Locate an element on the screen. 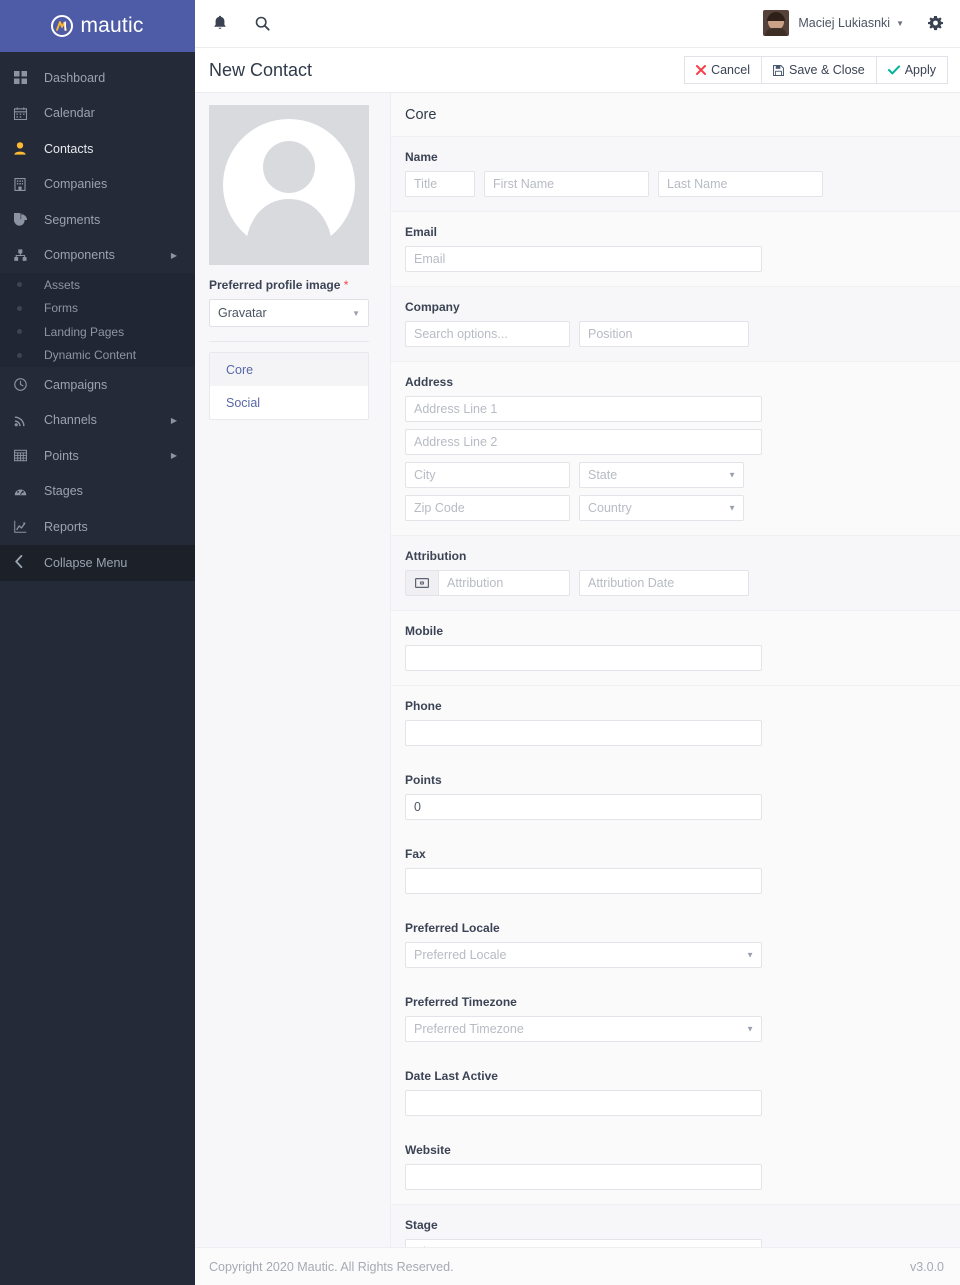 This screenshot has height=1285, width=960. check-icon is located at coordinates (893, 70).